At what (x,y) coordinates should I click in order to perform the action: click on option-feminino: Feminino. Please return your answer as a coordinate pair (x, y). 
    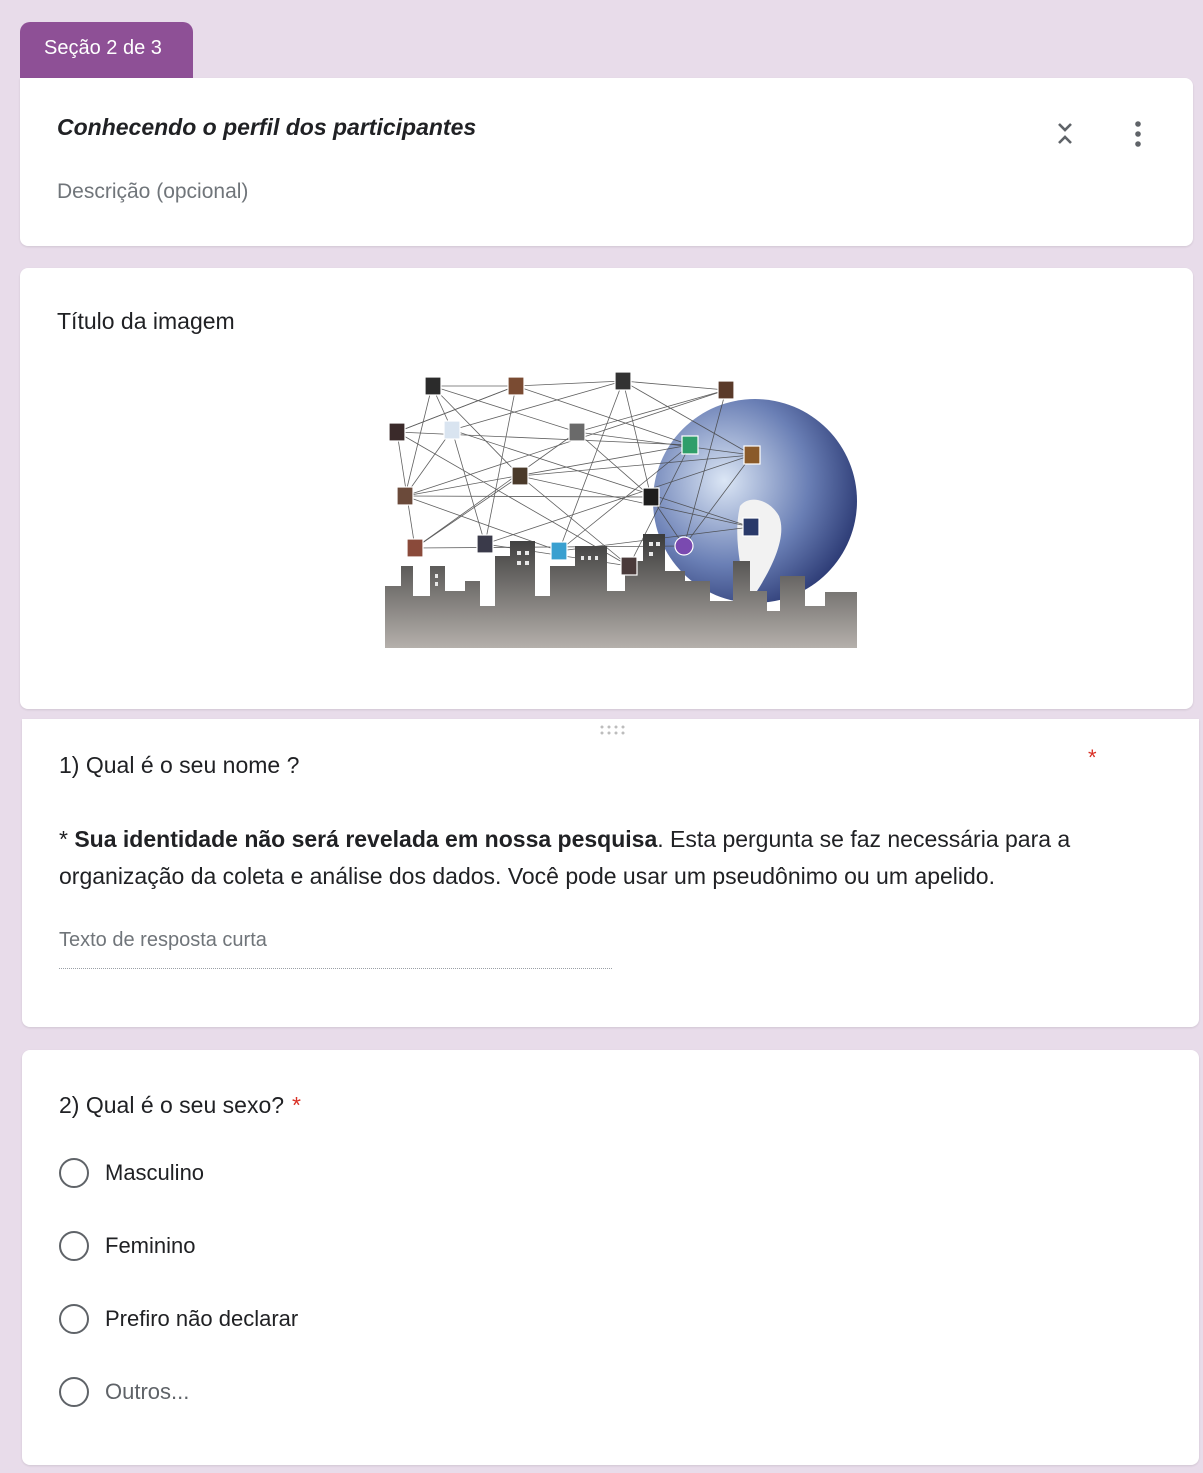
    Looking at the image, I should click on (127, 1246).